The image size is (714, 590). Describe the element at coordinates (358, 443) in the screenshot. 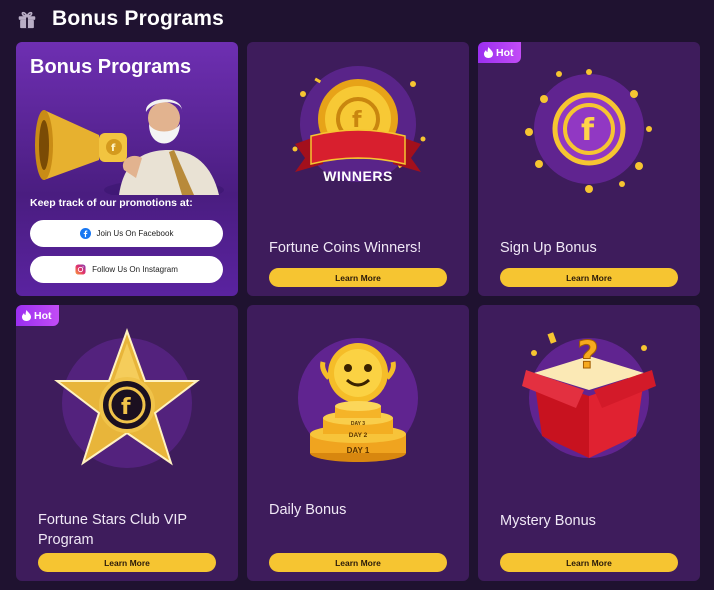

I see `bonus-card-daily-bonus: DAY 3 DAY 2 DAY 1 Daily Bonus Learn More` at that location.